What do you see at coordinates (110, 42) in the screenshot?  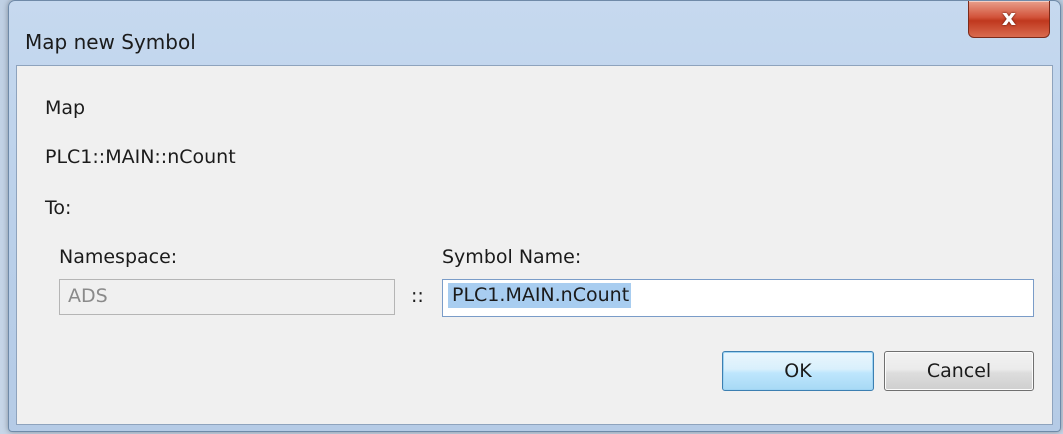 I see `dialog-title: Map new Symbol` at bounding box center [110, 42].